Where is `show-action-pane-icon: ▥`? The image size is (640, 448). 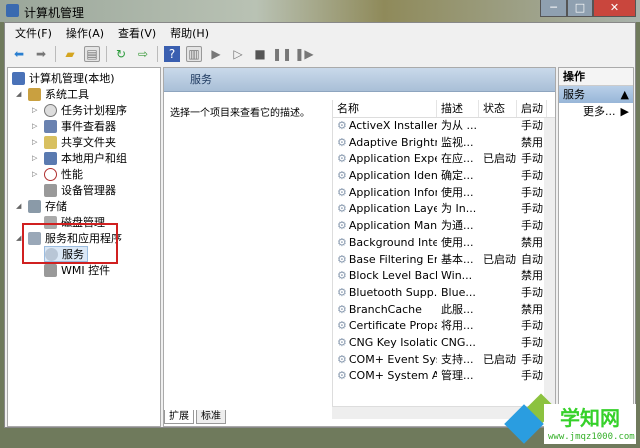
show-action-pane-icon: ▥ is located at coordinates (194, 54).